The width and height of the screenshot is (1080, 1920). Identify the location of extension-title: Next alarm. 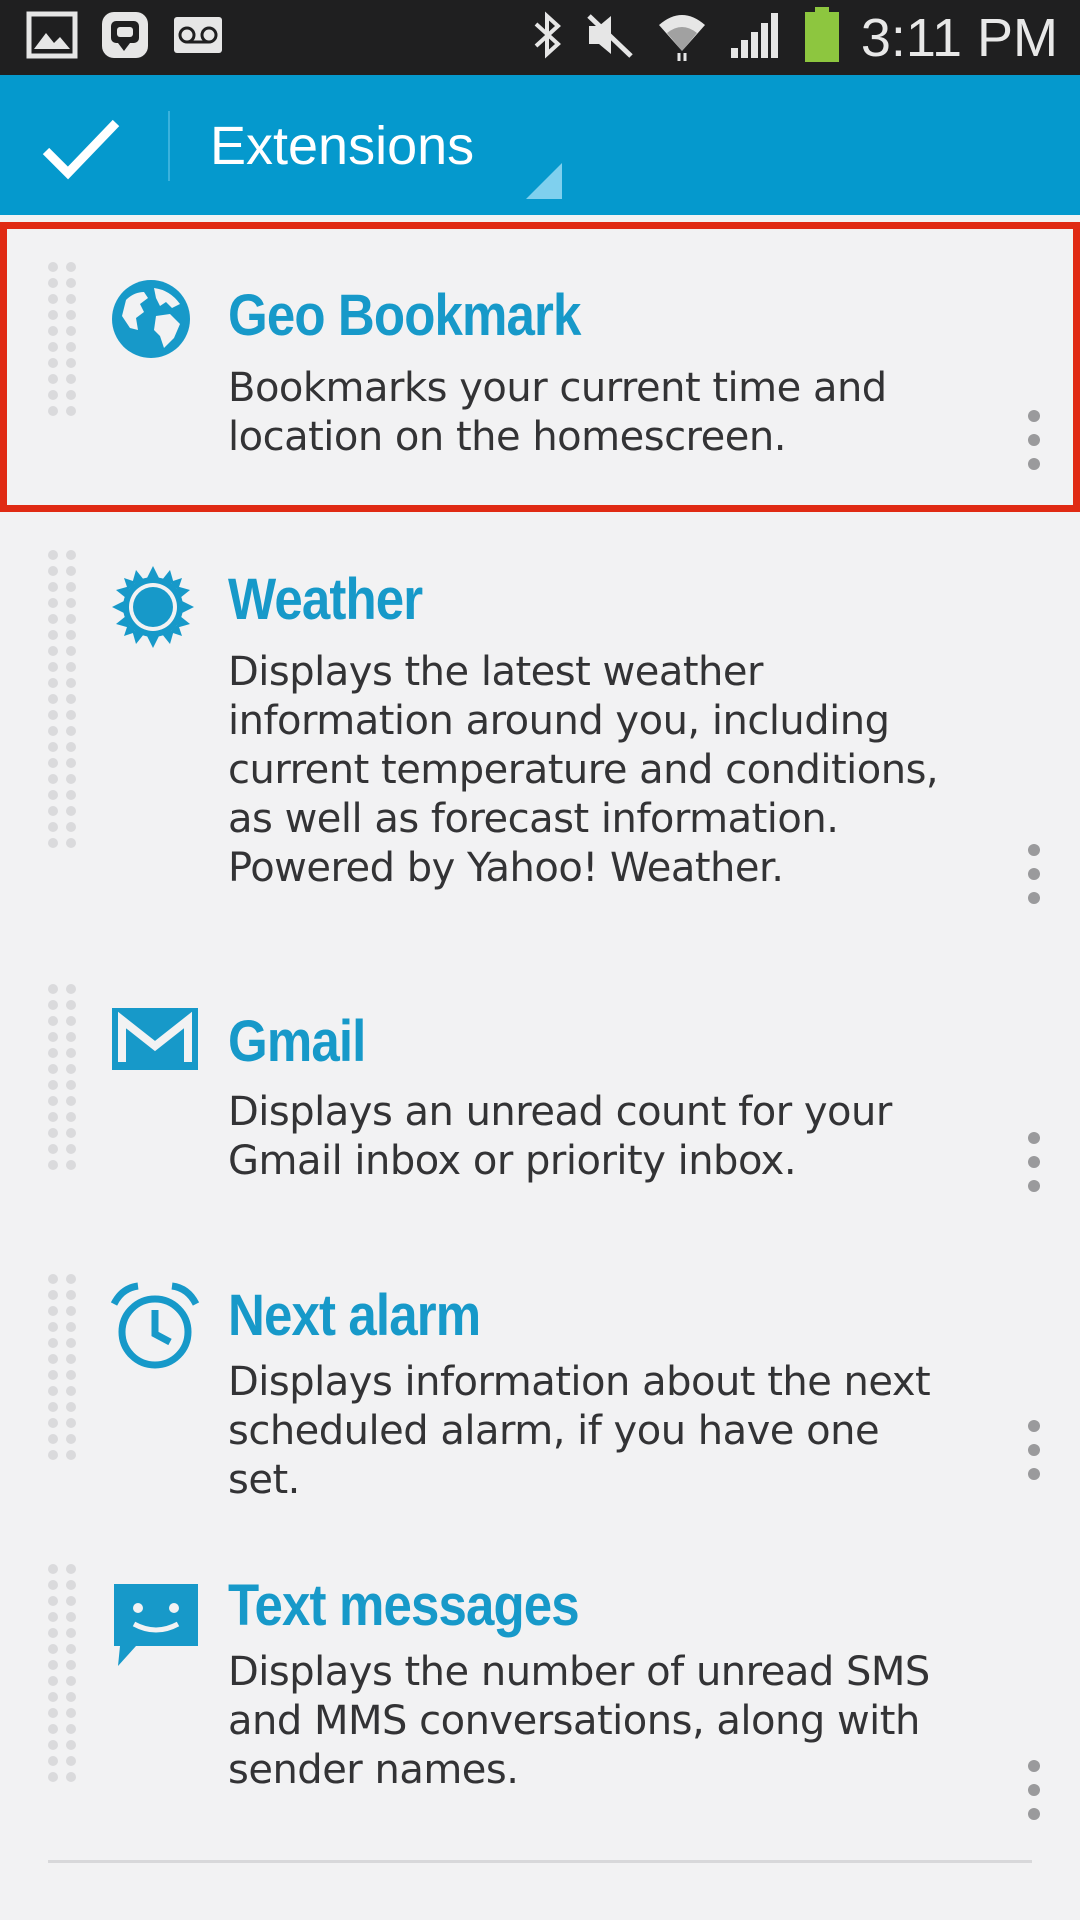
(354, 1315).